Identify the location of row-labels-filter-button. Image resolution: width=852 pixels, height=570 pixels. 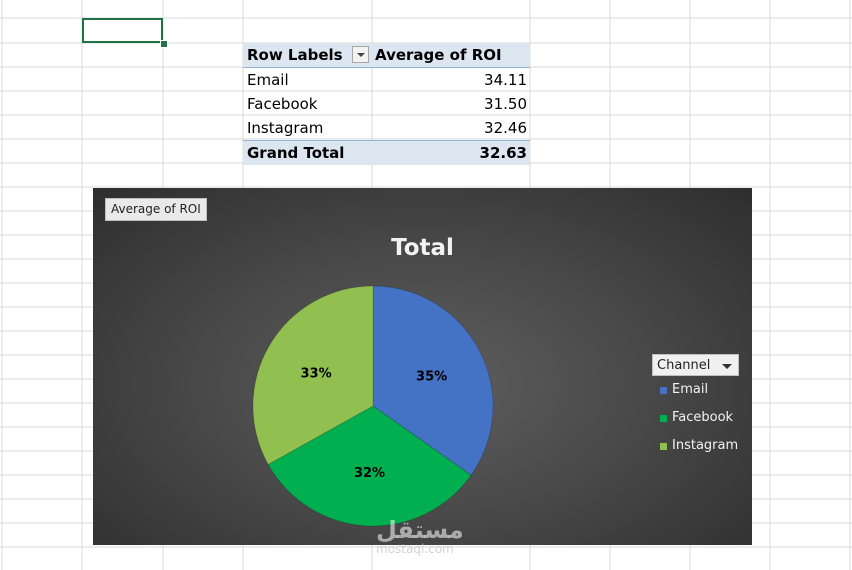
(360, 54).